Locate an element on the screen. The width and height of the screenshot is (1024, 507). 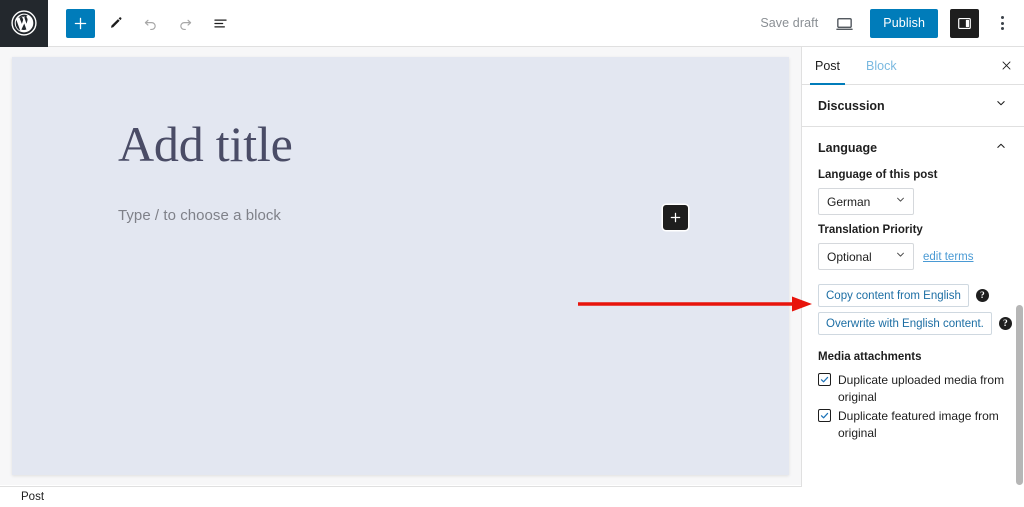
translation-priority-select: Optional is located at coordinates (866, 256).